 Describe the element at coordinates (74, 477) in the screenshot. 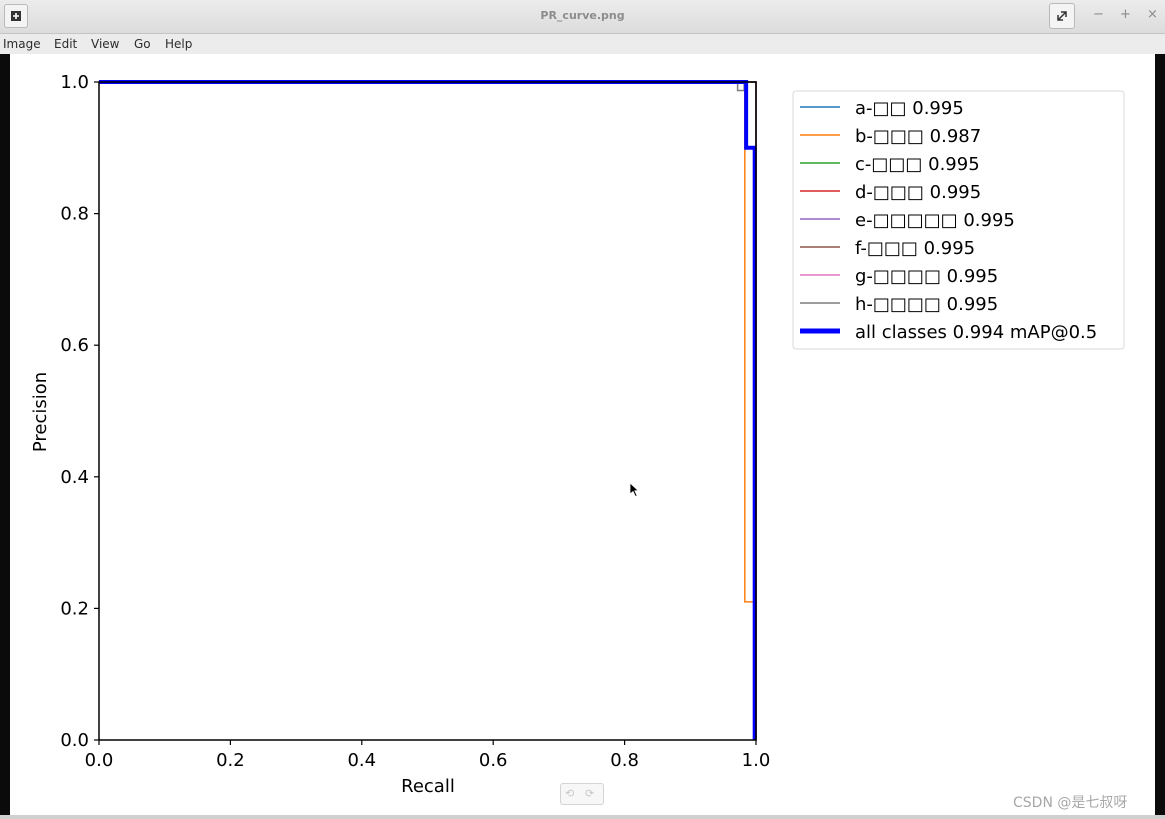

I see `y-tick-label: 0.4` at that location.